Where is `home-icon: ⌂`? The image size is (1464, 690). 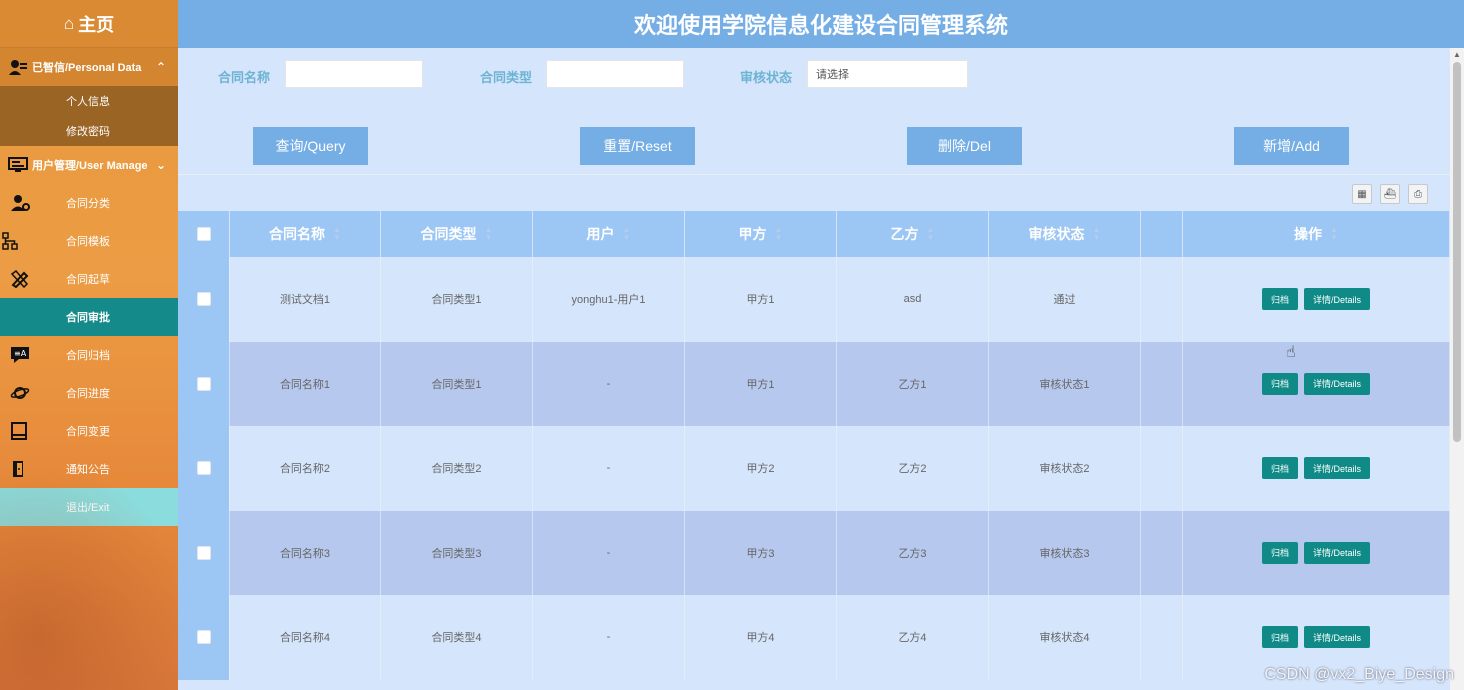 home-icon: ⌂ is located at coordinates (69, 23).